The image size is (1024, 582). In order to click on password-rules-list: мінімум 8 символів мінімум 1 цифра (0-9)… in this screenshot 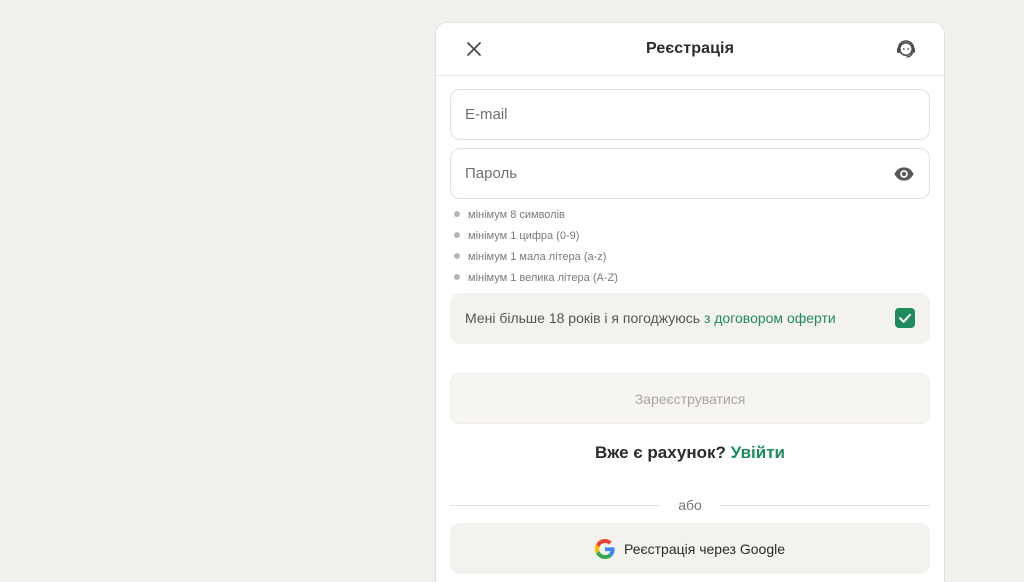, I will do `click(536, 247)`.